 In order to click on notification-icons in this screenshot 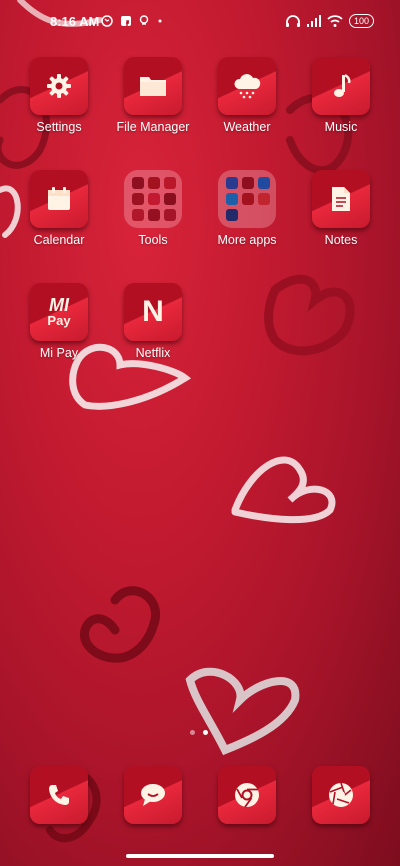, I will do `click(132, 21)`.